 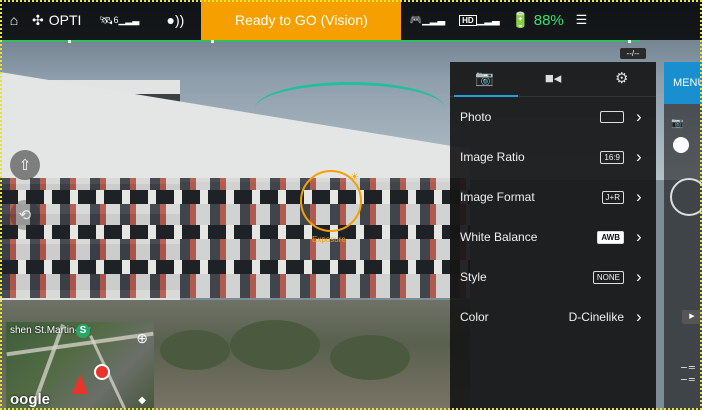 What do you see at coordinates (350, 108) in the screenshot?
I see `horizon-indicator` at bounding box center [350, 108].